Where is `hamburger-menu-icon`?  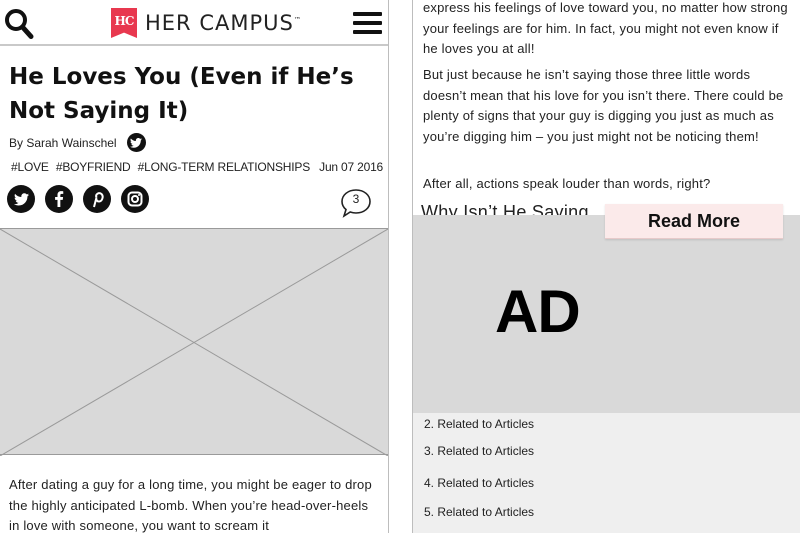 hamburger-menu-icon is located at coordinates (367, 24).